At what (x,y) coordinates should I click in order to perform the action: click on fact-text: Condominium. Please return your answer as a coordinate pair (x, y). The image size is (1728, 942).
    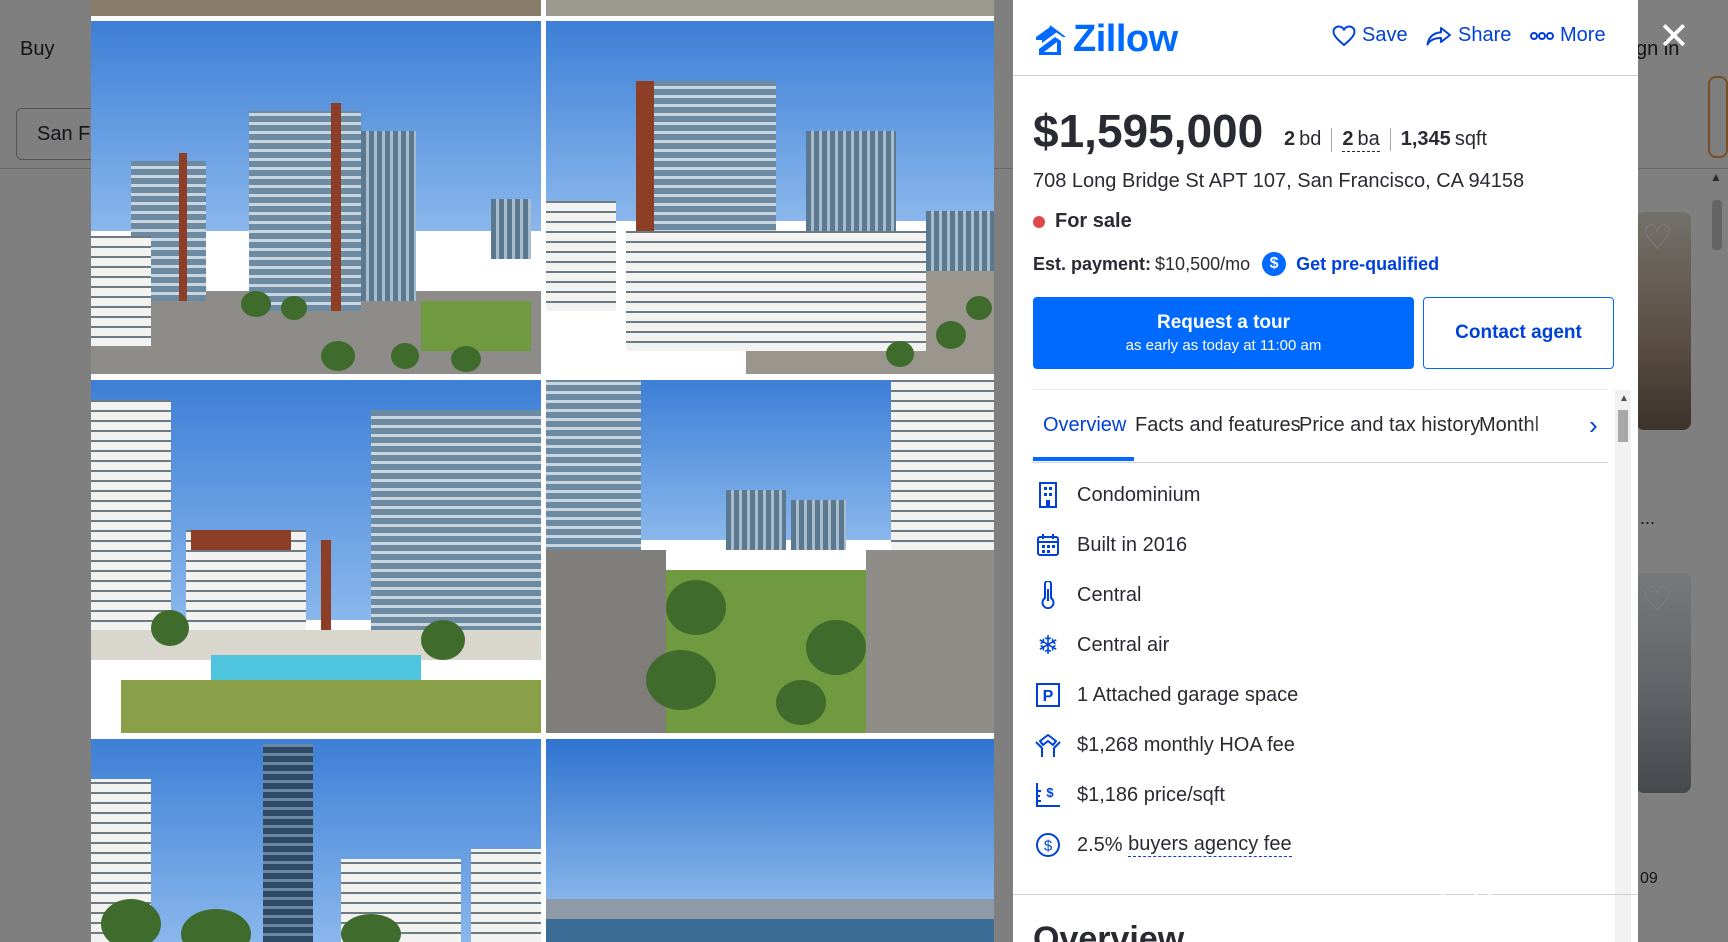
    Looking at the image, I should click on (1139, 494).